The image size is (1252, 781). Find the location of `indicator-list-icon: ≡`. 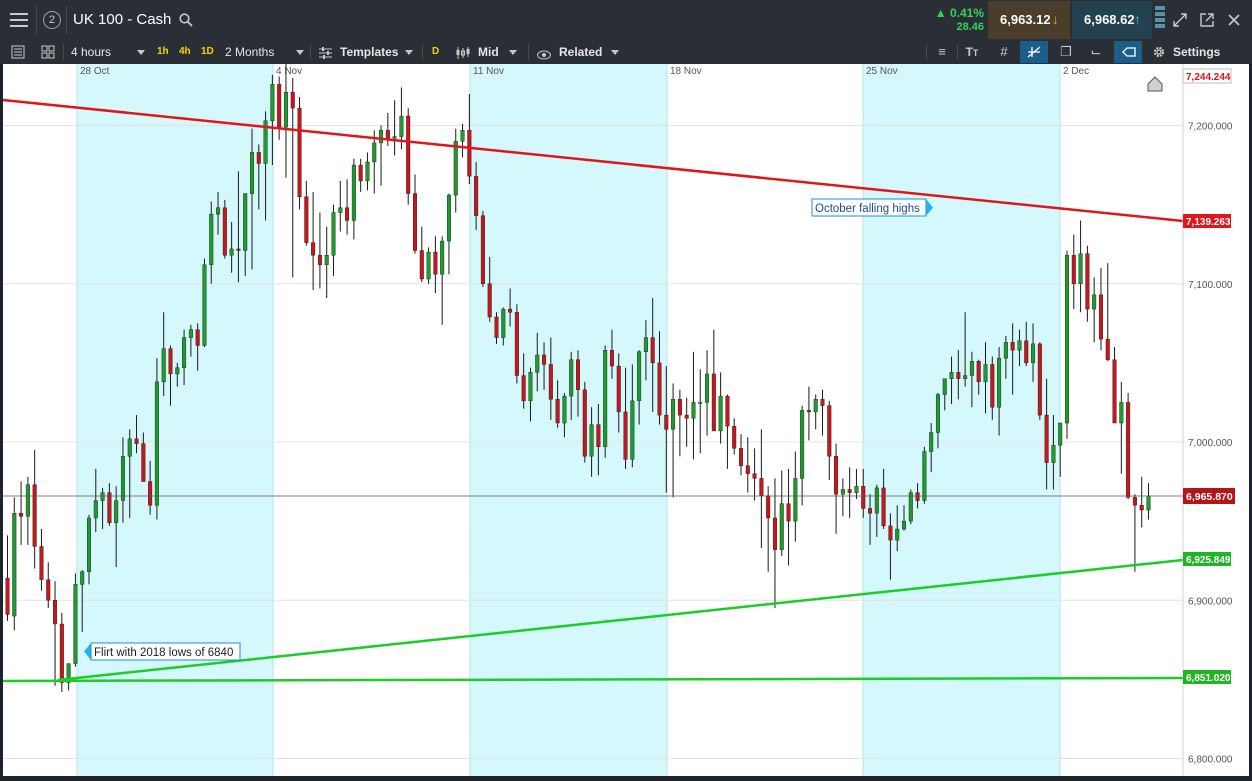

indicator-list-icon: ≡ is located at coordinates (942, 52).